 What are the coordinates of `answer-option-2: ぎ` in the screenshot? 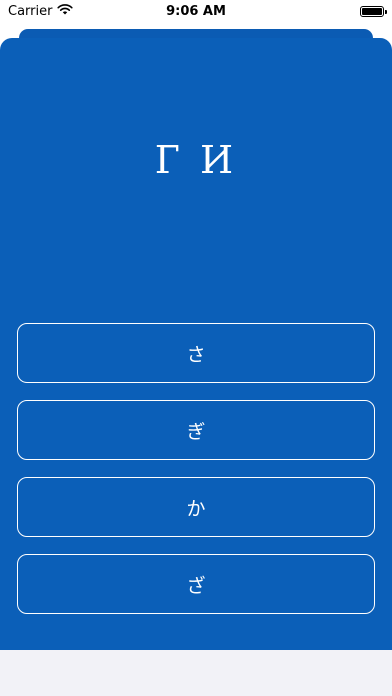 It's located at (196, 430).